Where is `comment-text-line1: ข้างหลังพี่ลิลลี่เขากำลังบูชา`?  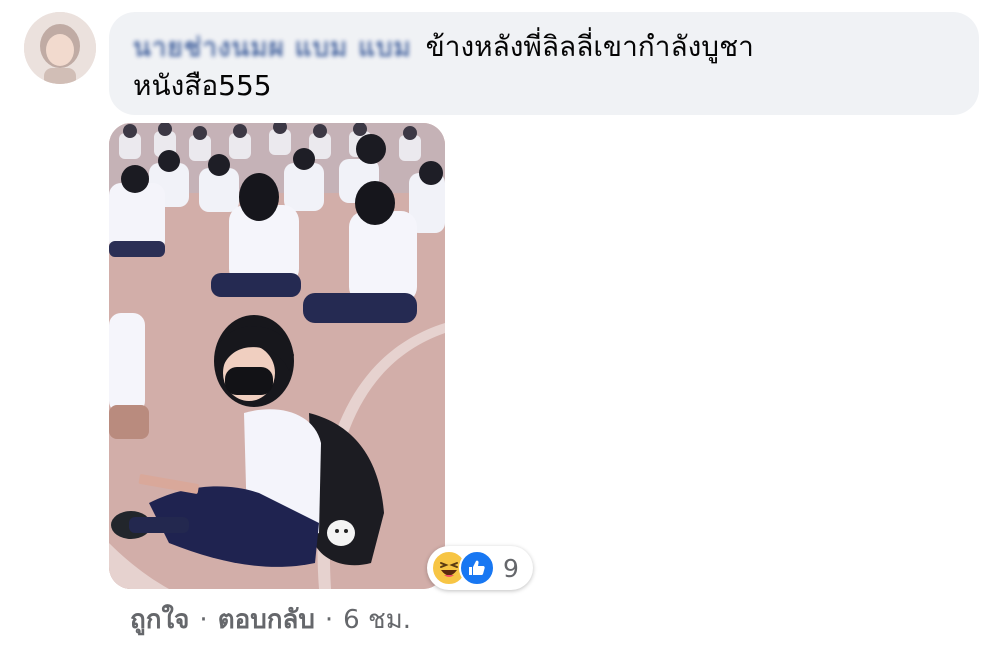
comment-text-line1: ข้างหลังพี่ลิลลี่เขากำลังบูชา is located at coordinates (589, 46).